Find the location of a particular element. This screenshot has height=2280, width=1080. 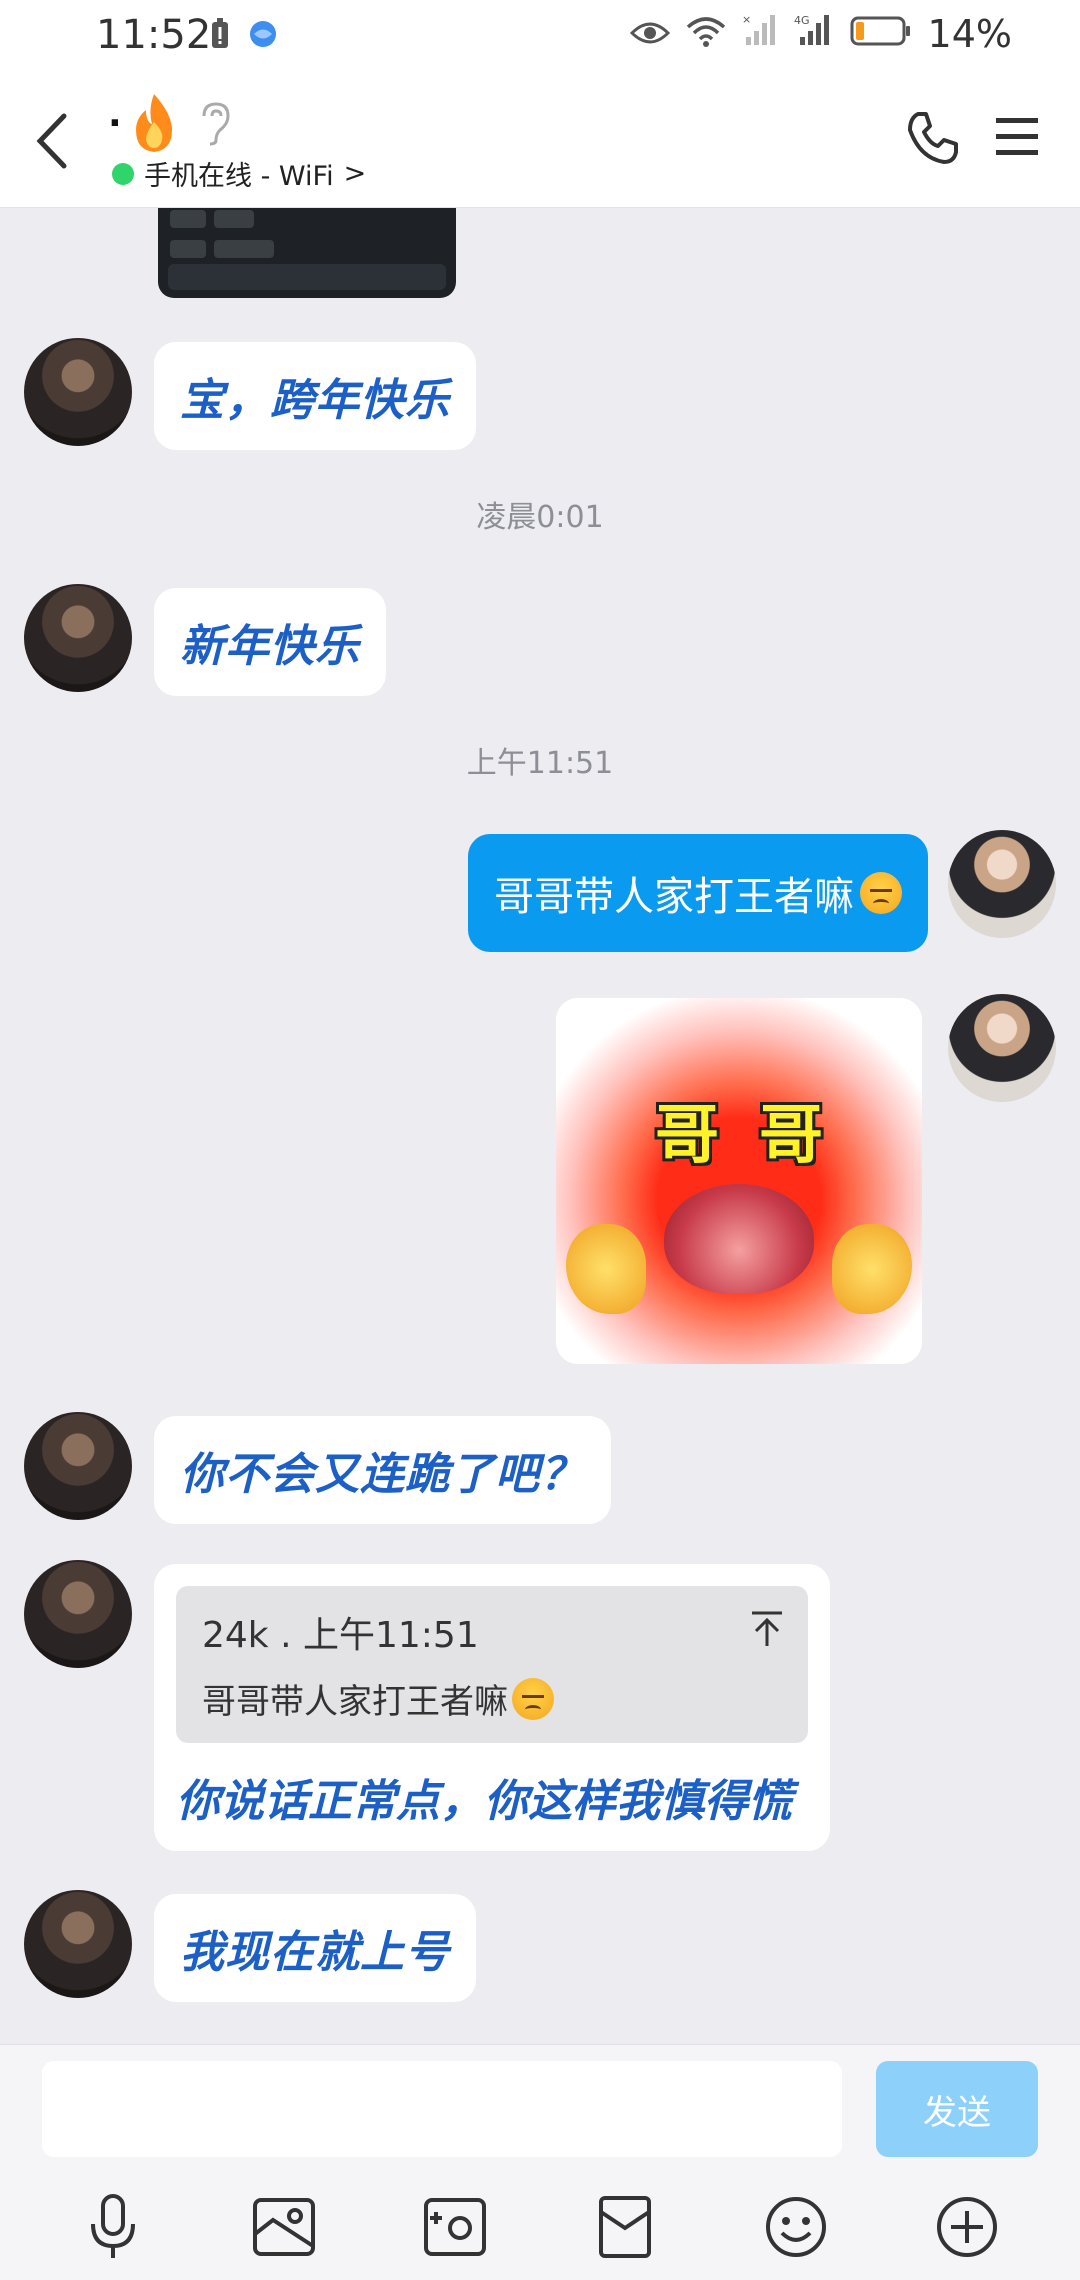

menu-button is located at coordinates (1017, 139).